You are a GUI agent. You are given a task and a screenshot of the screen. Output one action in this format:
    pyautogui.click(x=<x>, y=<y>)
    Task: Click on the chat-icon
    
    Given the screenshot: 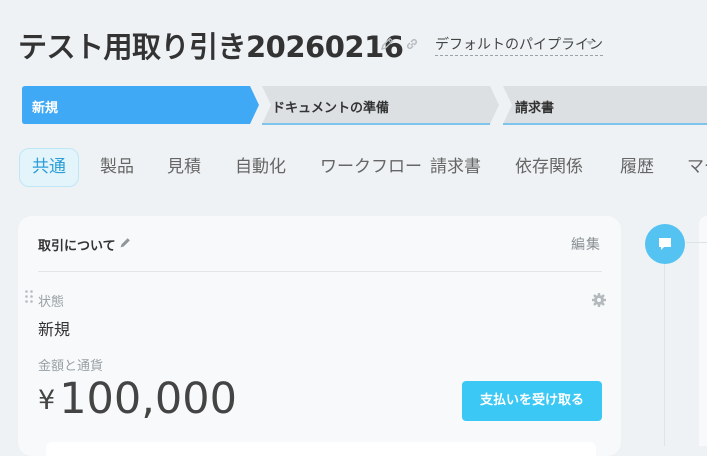 What is the action you would take?
    pyautogui.click(x=665, y=244)
    